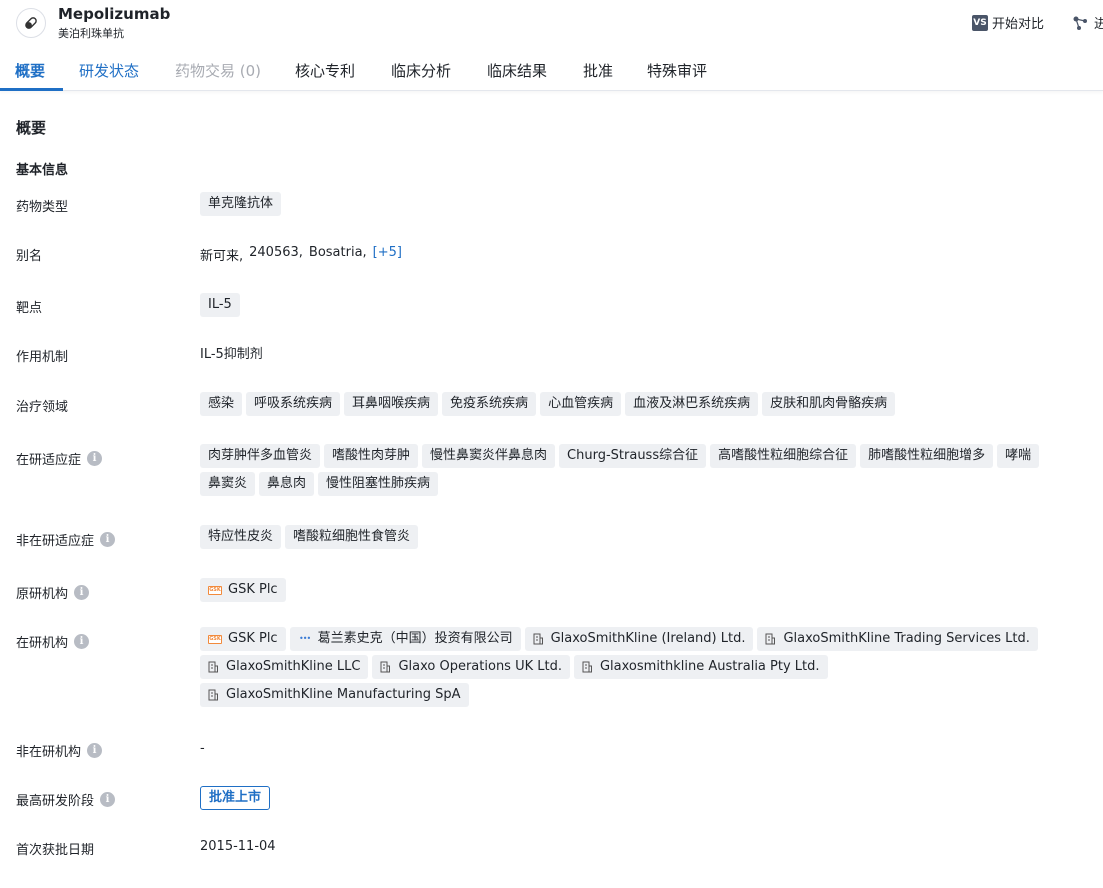 This screenshot has height=888, width=1103. What do you see at coordinates (692, 404) in the screenshot?
I see `therapy-area-tag: 血液及淋巴系统疾病` at bounding box center [692, 404].